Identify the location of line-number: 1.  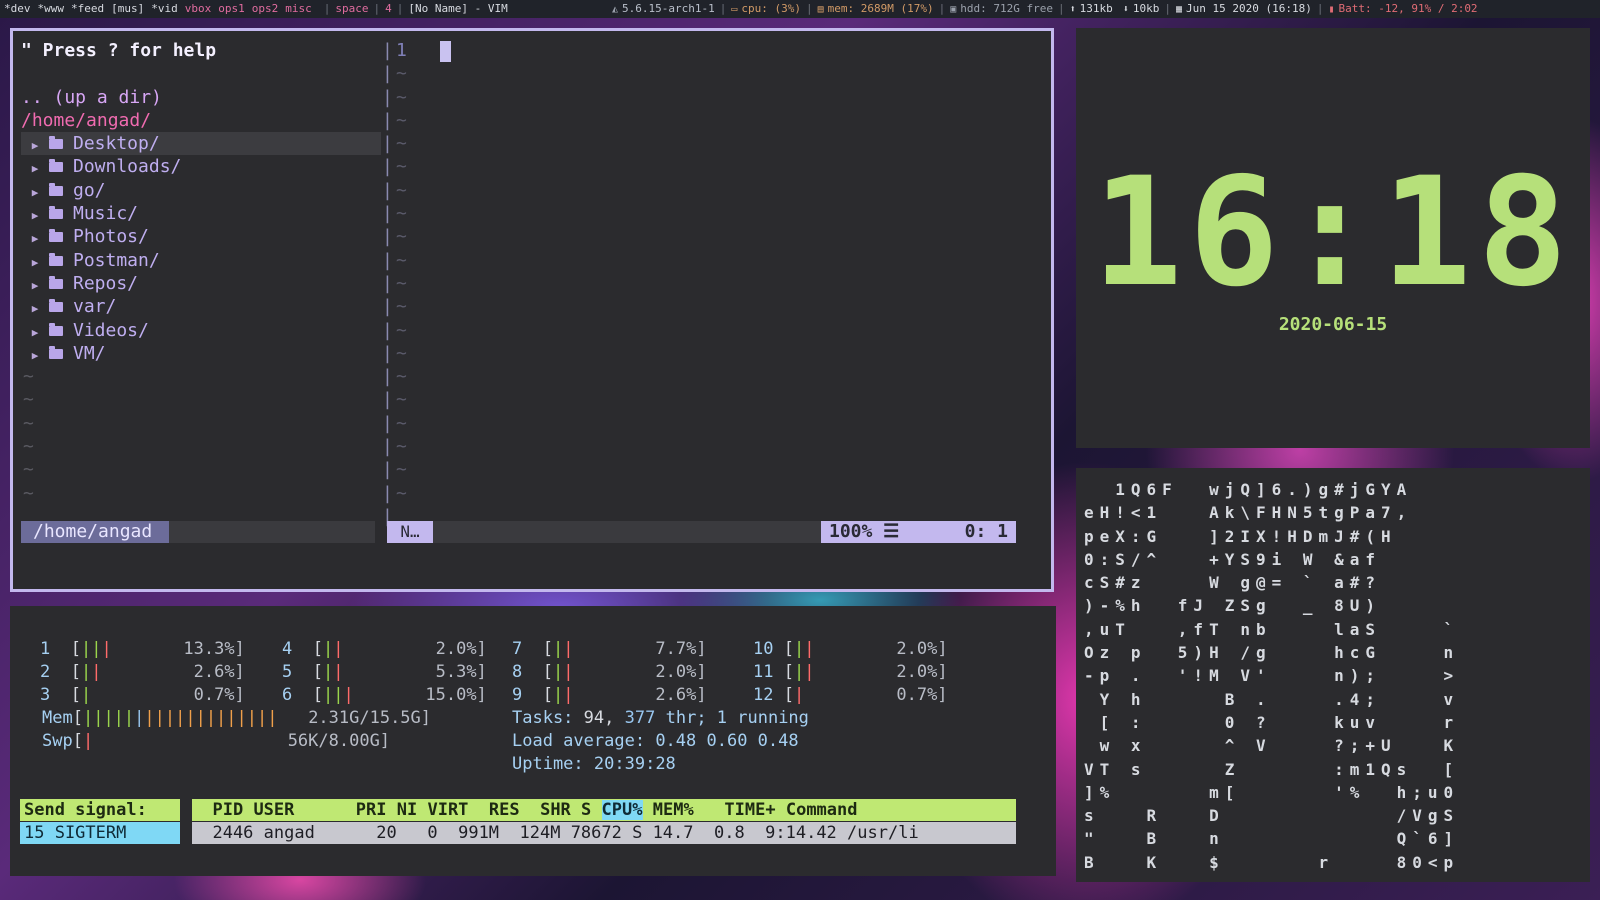
(401, 50).